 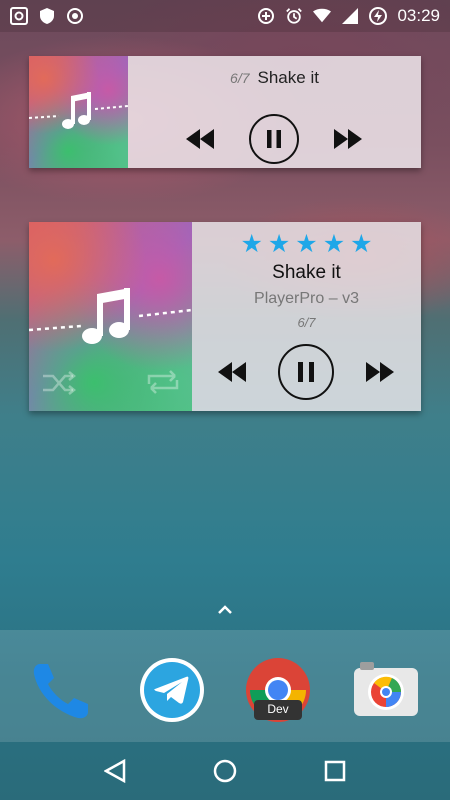 I want to click on shield-icon, so click(x=47, y=16).